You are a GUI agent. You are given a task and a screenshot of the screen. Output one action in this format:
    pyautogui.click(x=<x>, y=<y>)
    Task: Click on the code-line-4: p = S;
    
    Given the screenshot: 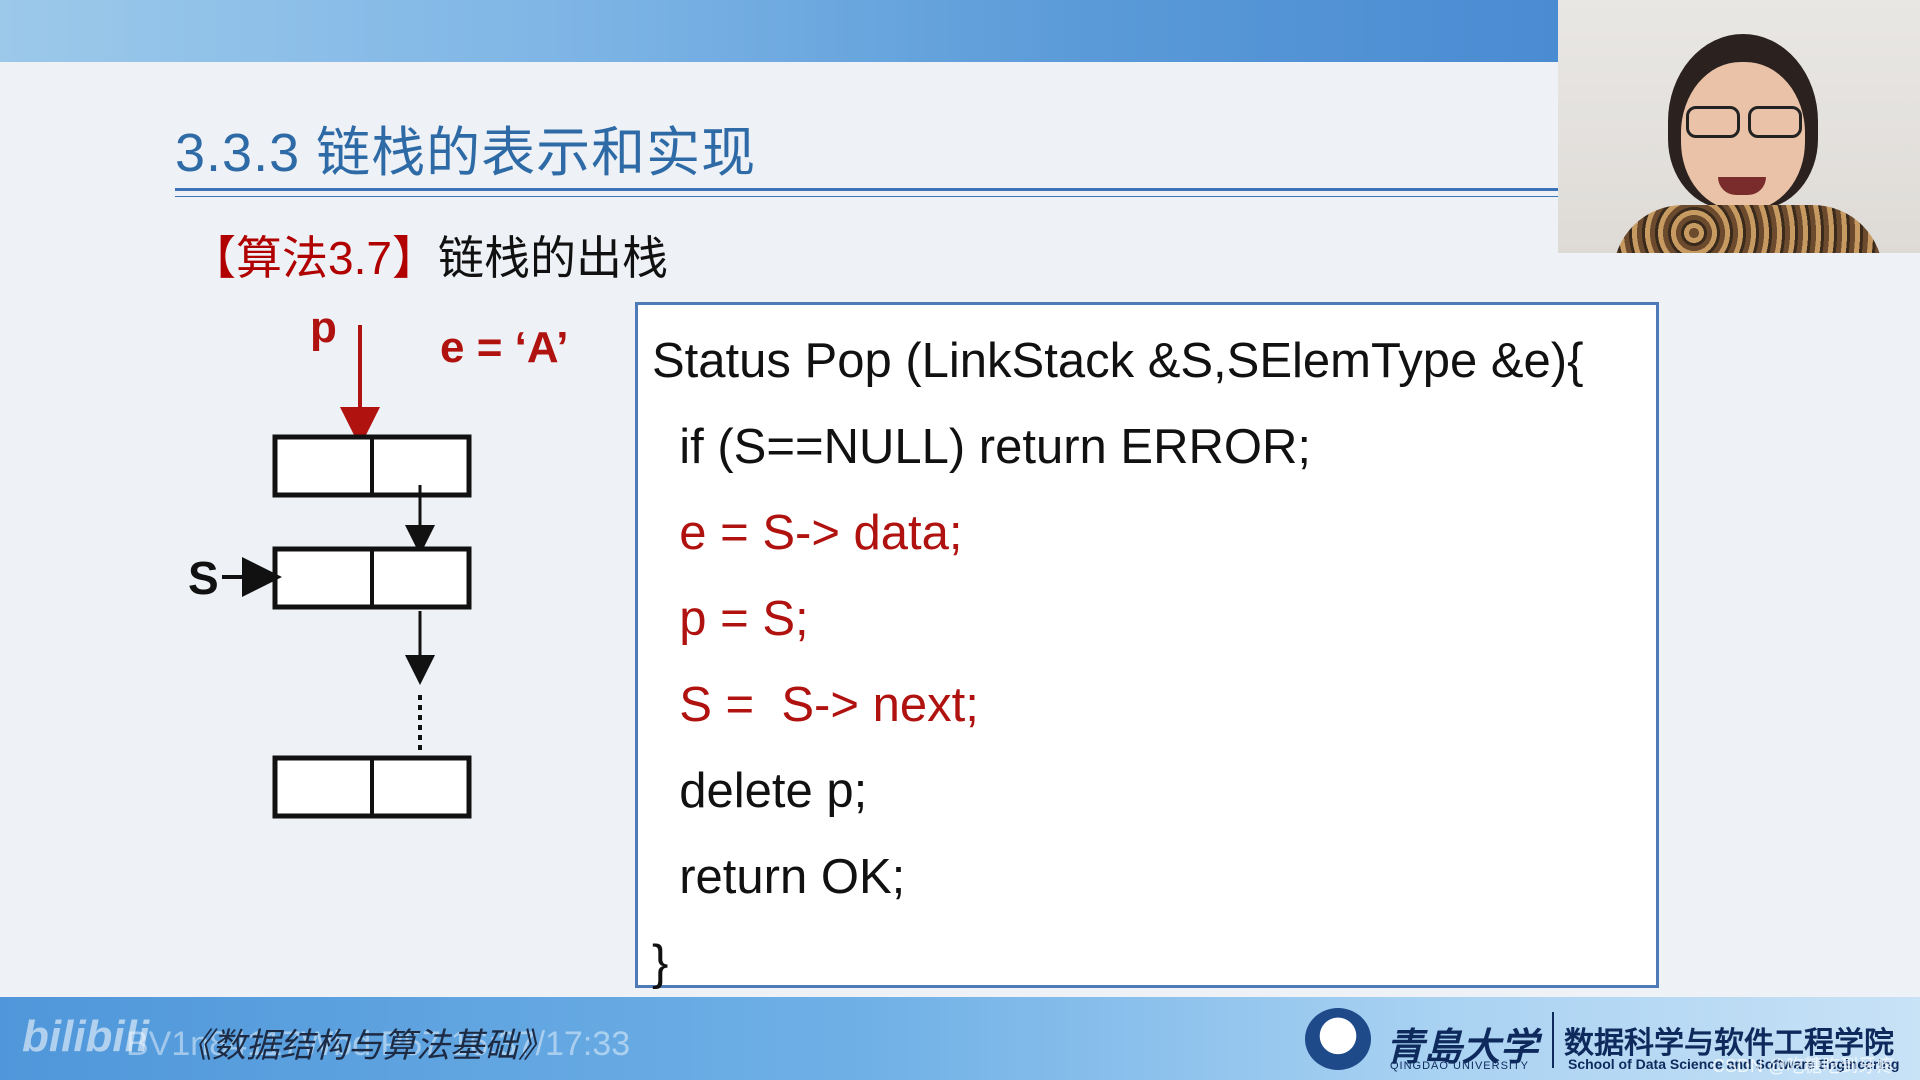 What is the action you would take?
    pyautogui.click(x=730, y=619)
    